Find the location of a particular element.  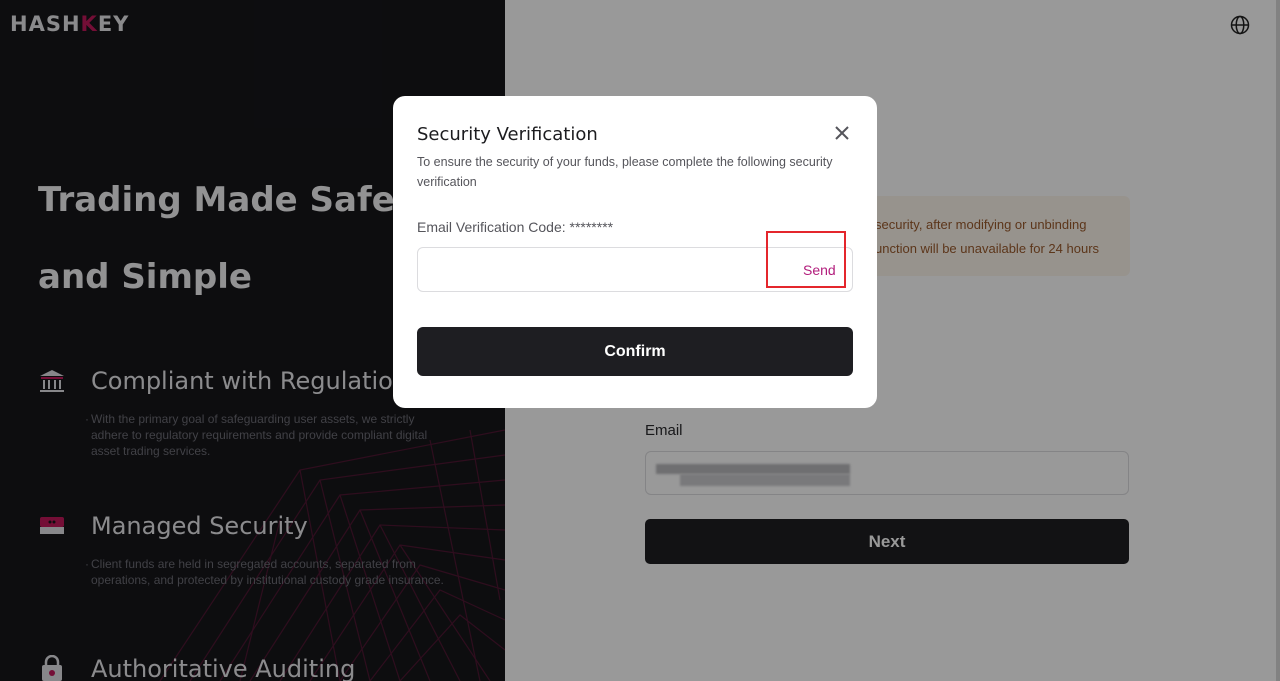

dialog-title: Security Verification is located at coordinates (507, 134).